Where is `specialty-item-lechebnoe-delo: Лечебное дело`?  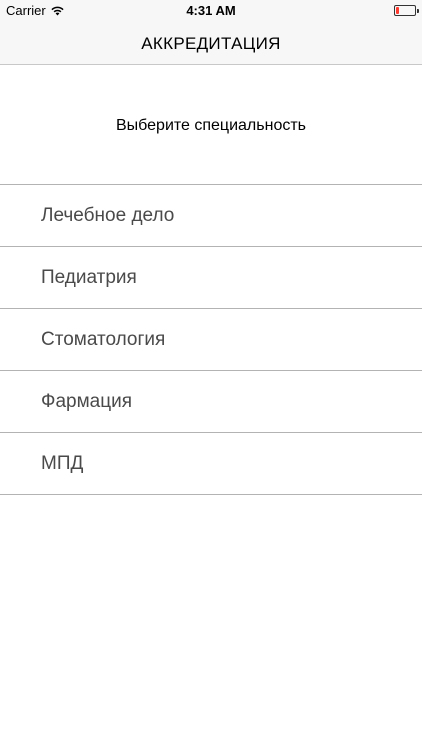 specialty-item-lechebnoe-delo: Лечебное дело is located at coordinates (211, 216).